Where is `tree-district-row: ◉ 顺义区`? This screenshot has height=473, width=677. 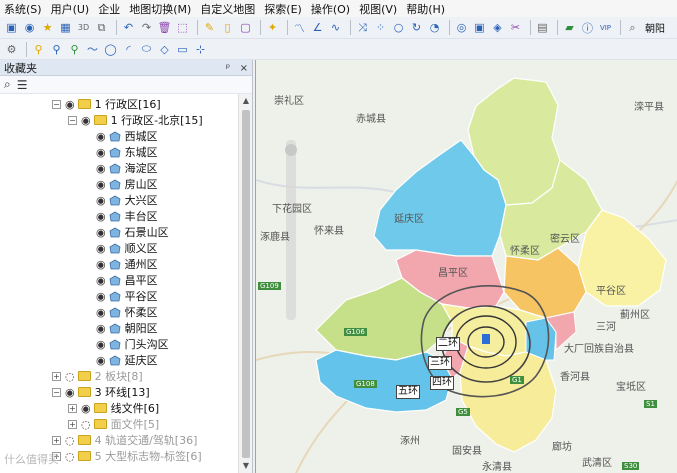 tree-district-row: ◉ 顺义区 is located at coordinates (127, 248).